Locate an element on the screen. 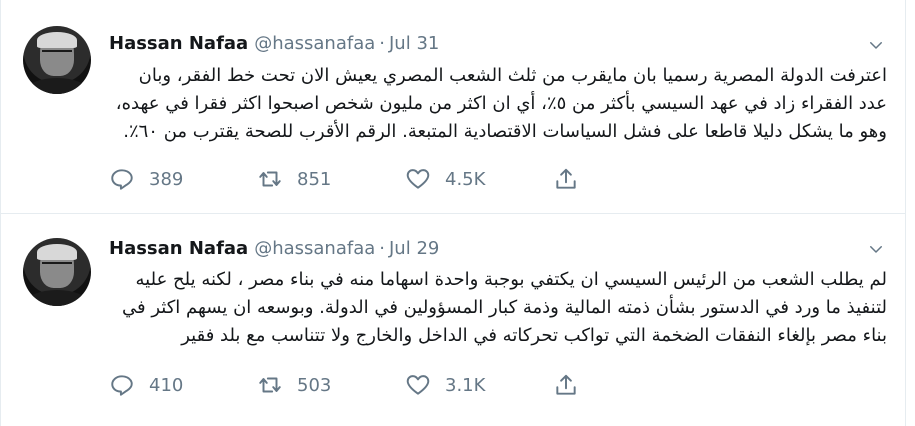 This screenshot has width=915, height=426. reply-button: 410 is located at coordinates (183, 385).